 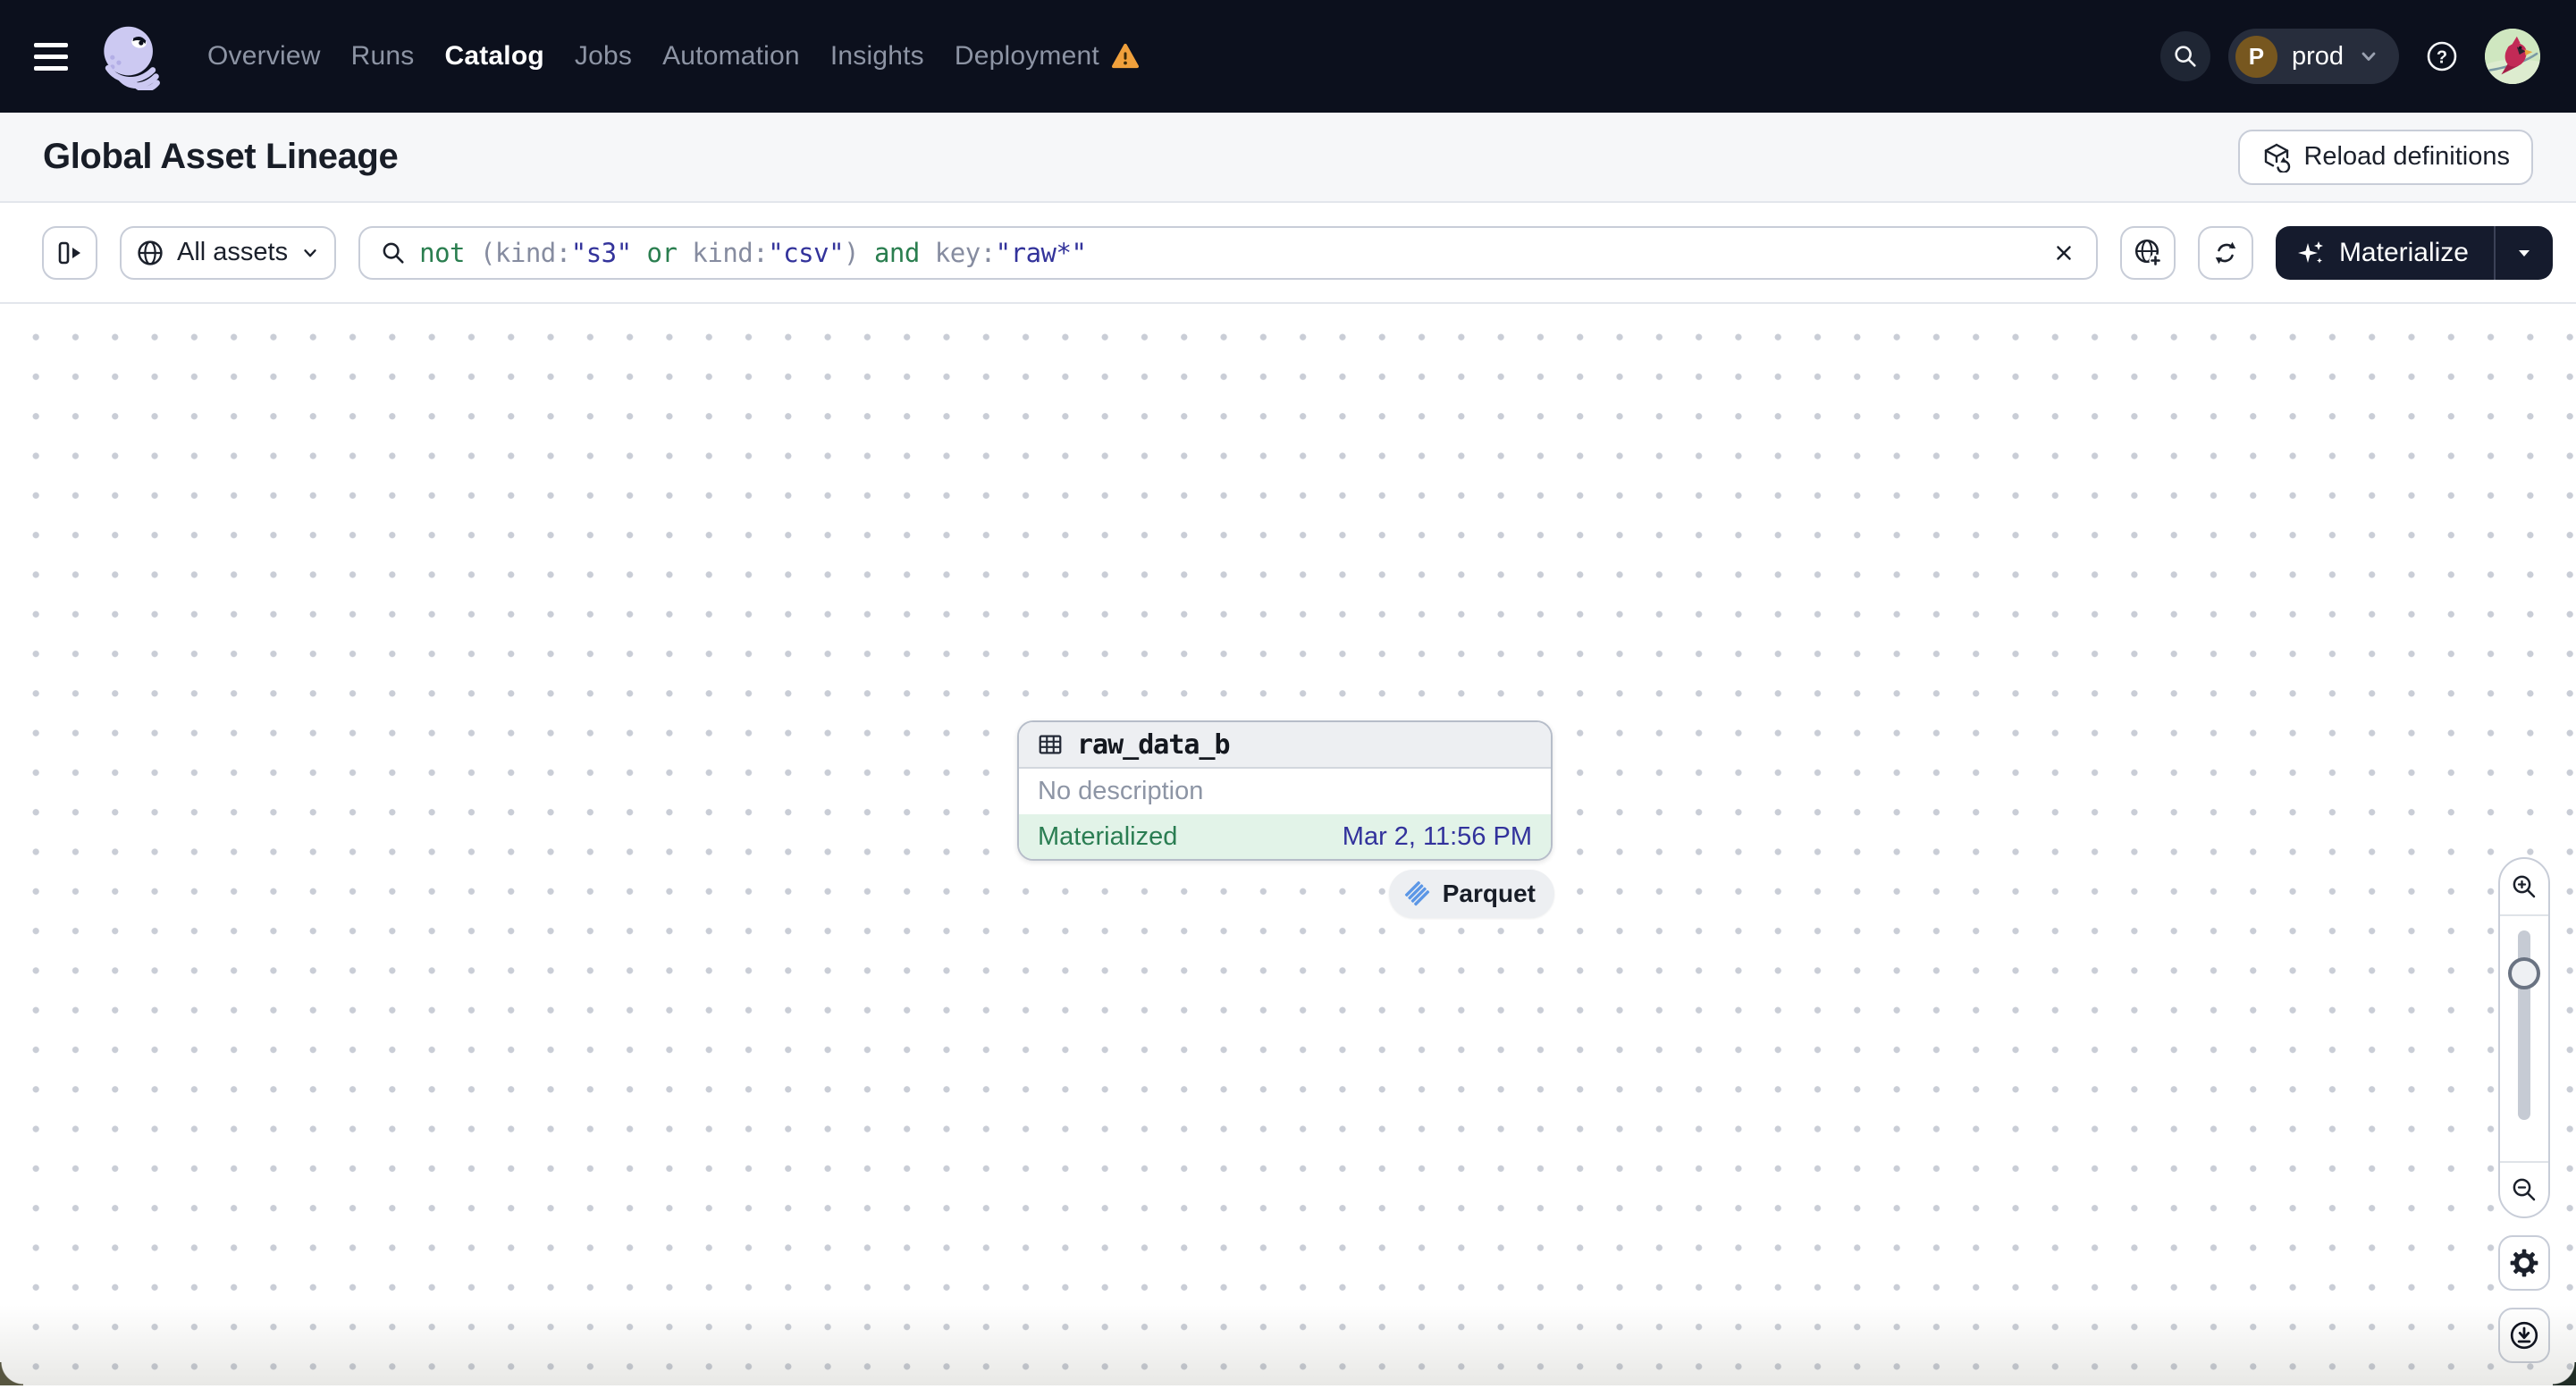 What do you see at coordinates (1051, 744) in the screenshot?
I see `table-icon` at bounding box center [1051, 744].